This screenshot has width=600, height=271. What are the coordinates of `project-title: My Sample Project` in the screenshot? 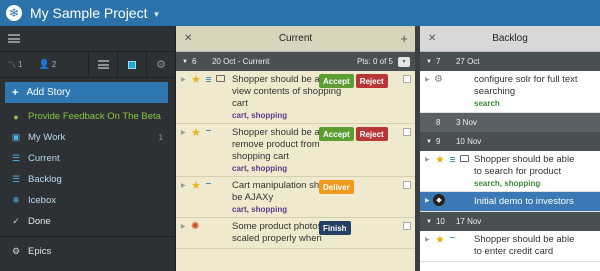 It's located at (88, 13).